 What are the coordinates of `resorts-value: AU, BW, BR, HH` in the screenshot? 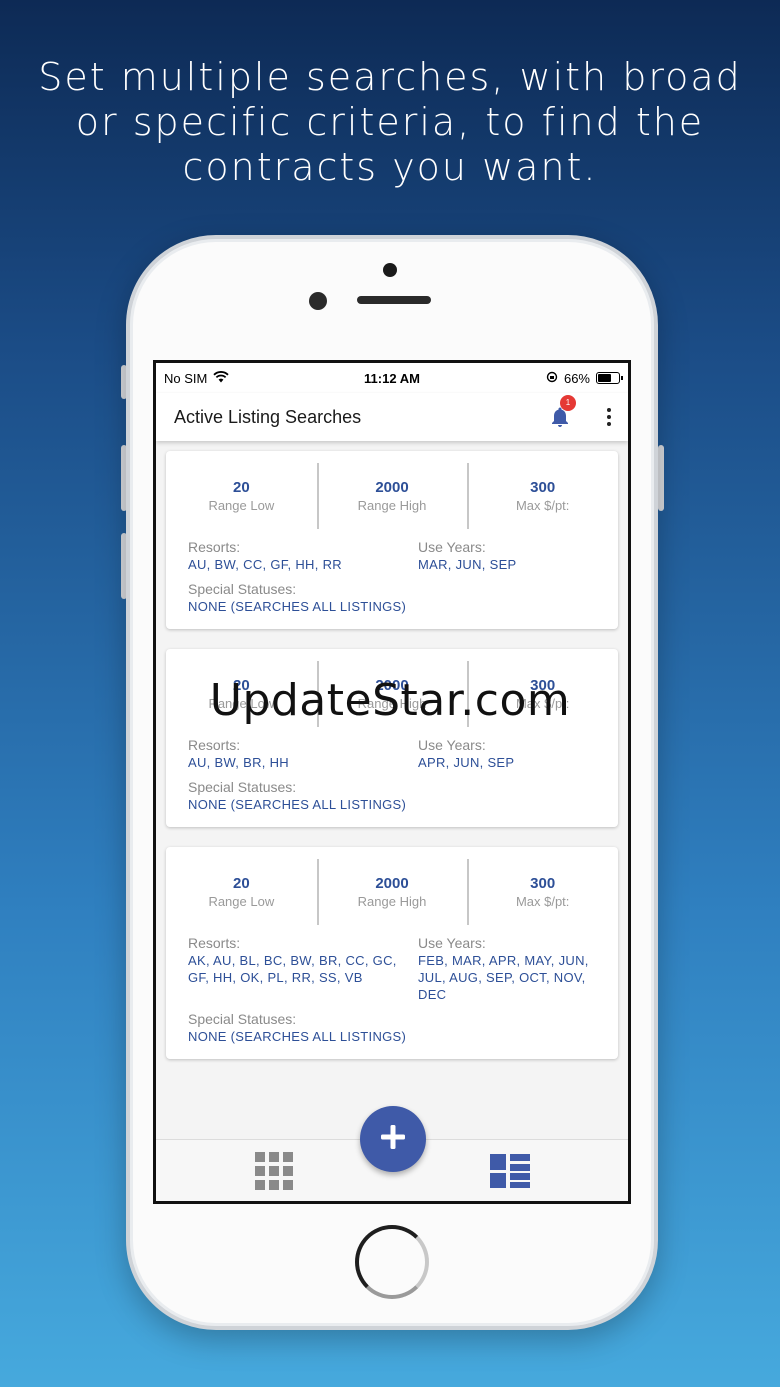 It's located at (238, 762).